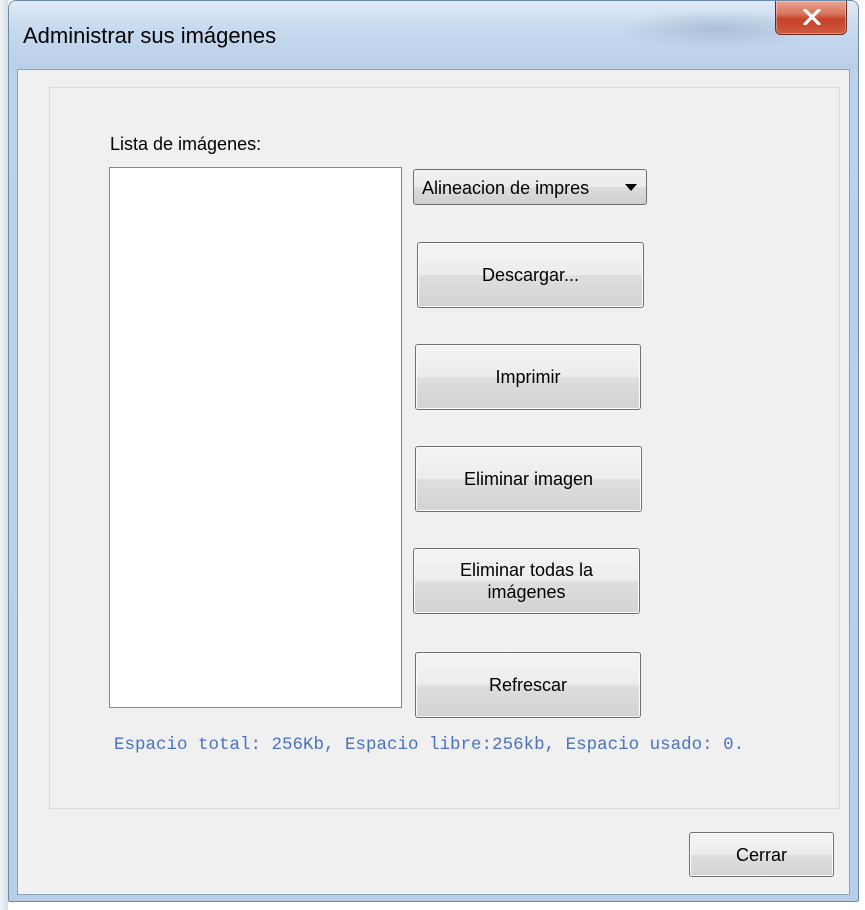  I want to click on close-button: Cerrar, so click(761, 854).